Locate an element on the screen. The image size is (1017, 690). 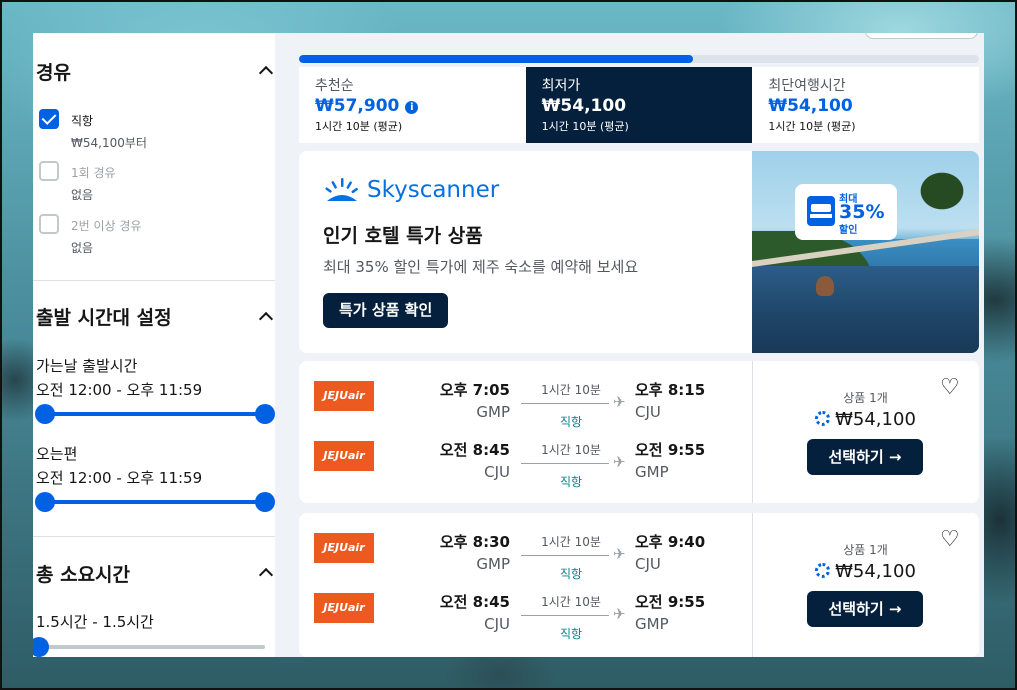
tab-label: 추천순 is located at coordinates (334, 86).